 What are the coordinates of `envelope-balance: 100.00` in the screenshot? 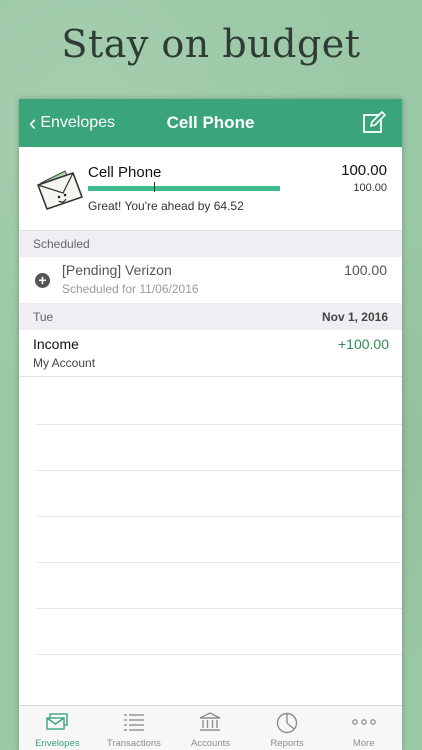 It's located at (364, 170).